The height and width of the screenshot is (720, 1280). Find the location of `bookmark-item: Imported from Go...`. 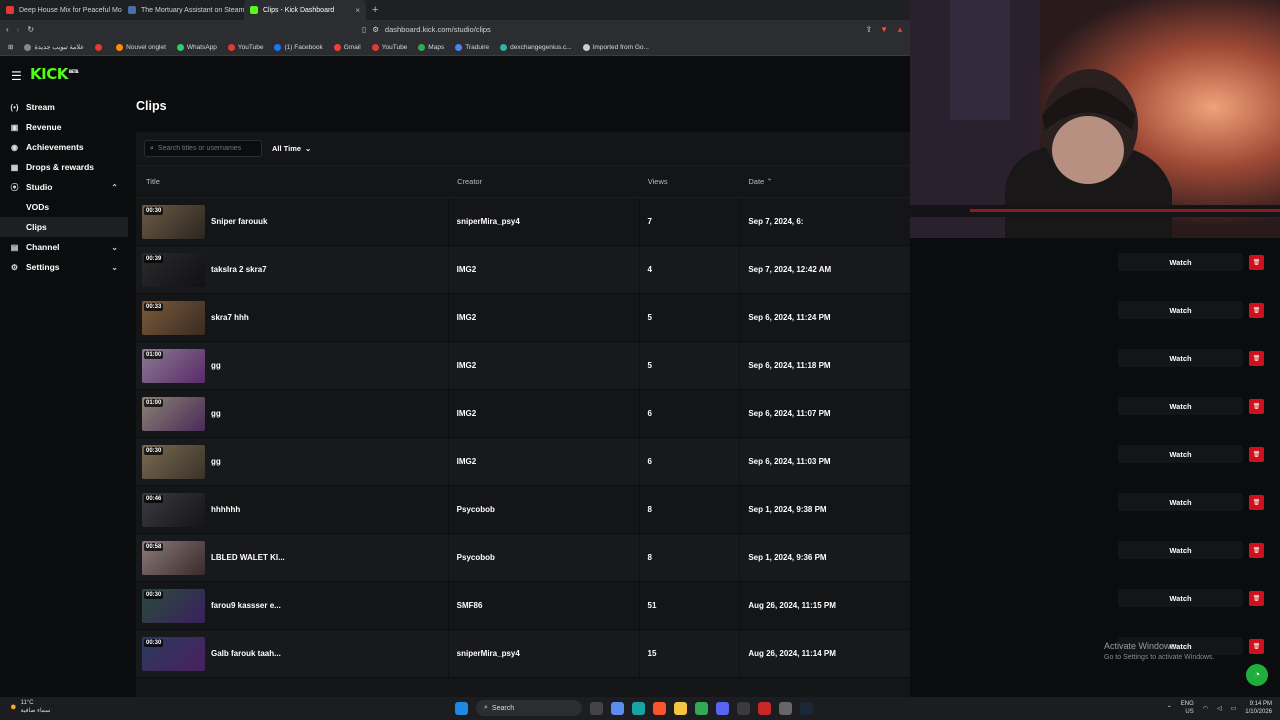

bookmark-item: Imported from Go... is located at coordinates (615, 47).